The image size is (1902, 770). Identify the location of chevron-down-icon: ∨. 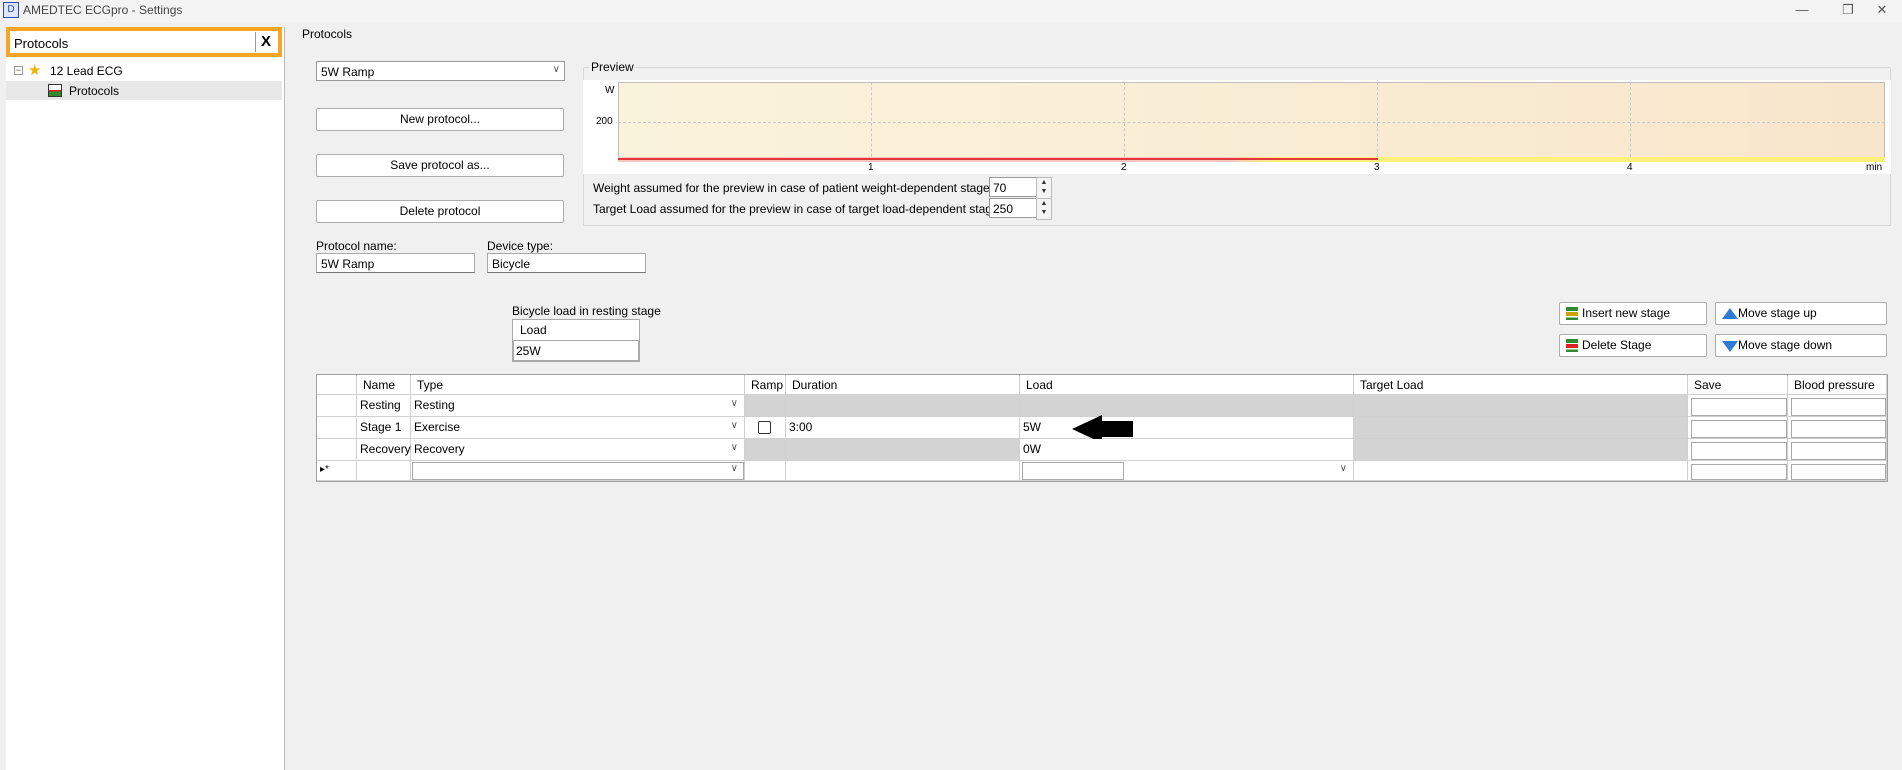
(734, 468).